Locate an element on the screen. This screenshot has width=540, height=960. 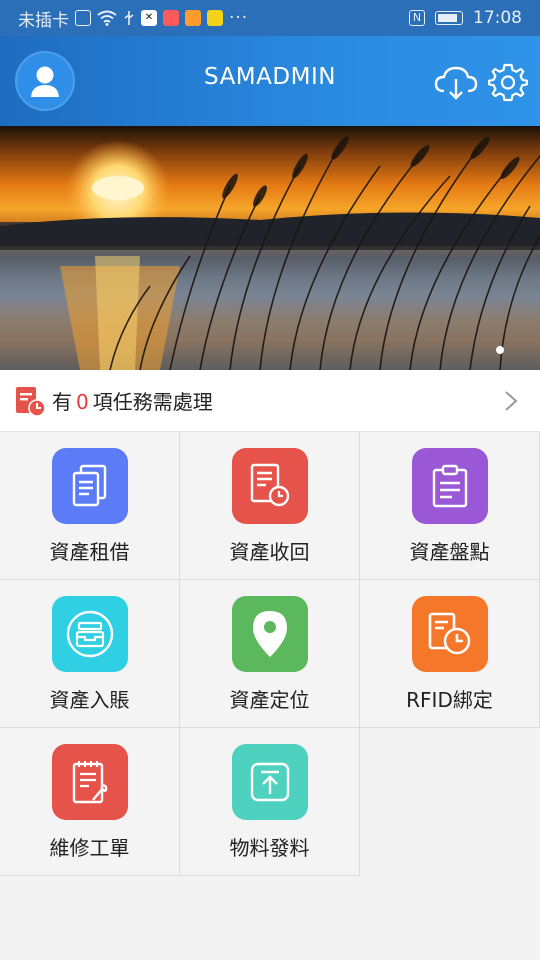
location-pin-icon is located at coordinates (269, 634).